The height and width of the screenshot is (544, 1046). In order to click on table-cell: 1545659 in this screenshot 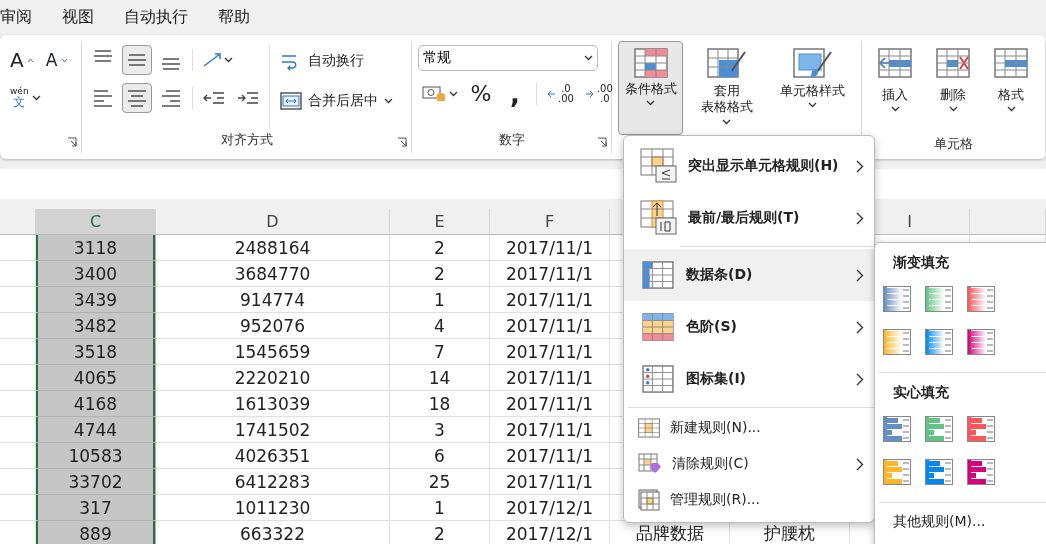, I will do `click(273, 352)`.